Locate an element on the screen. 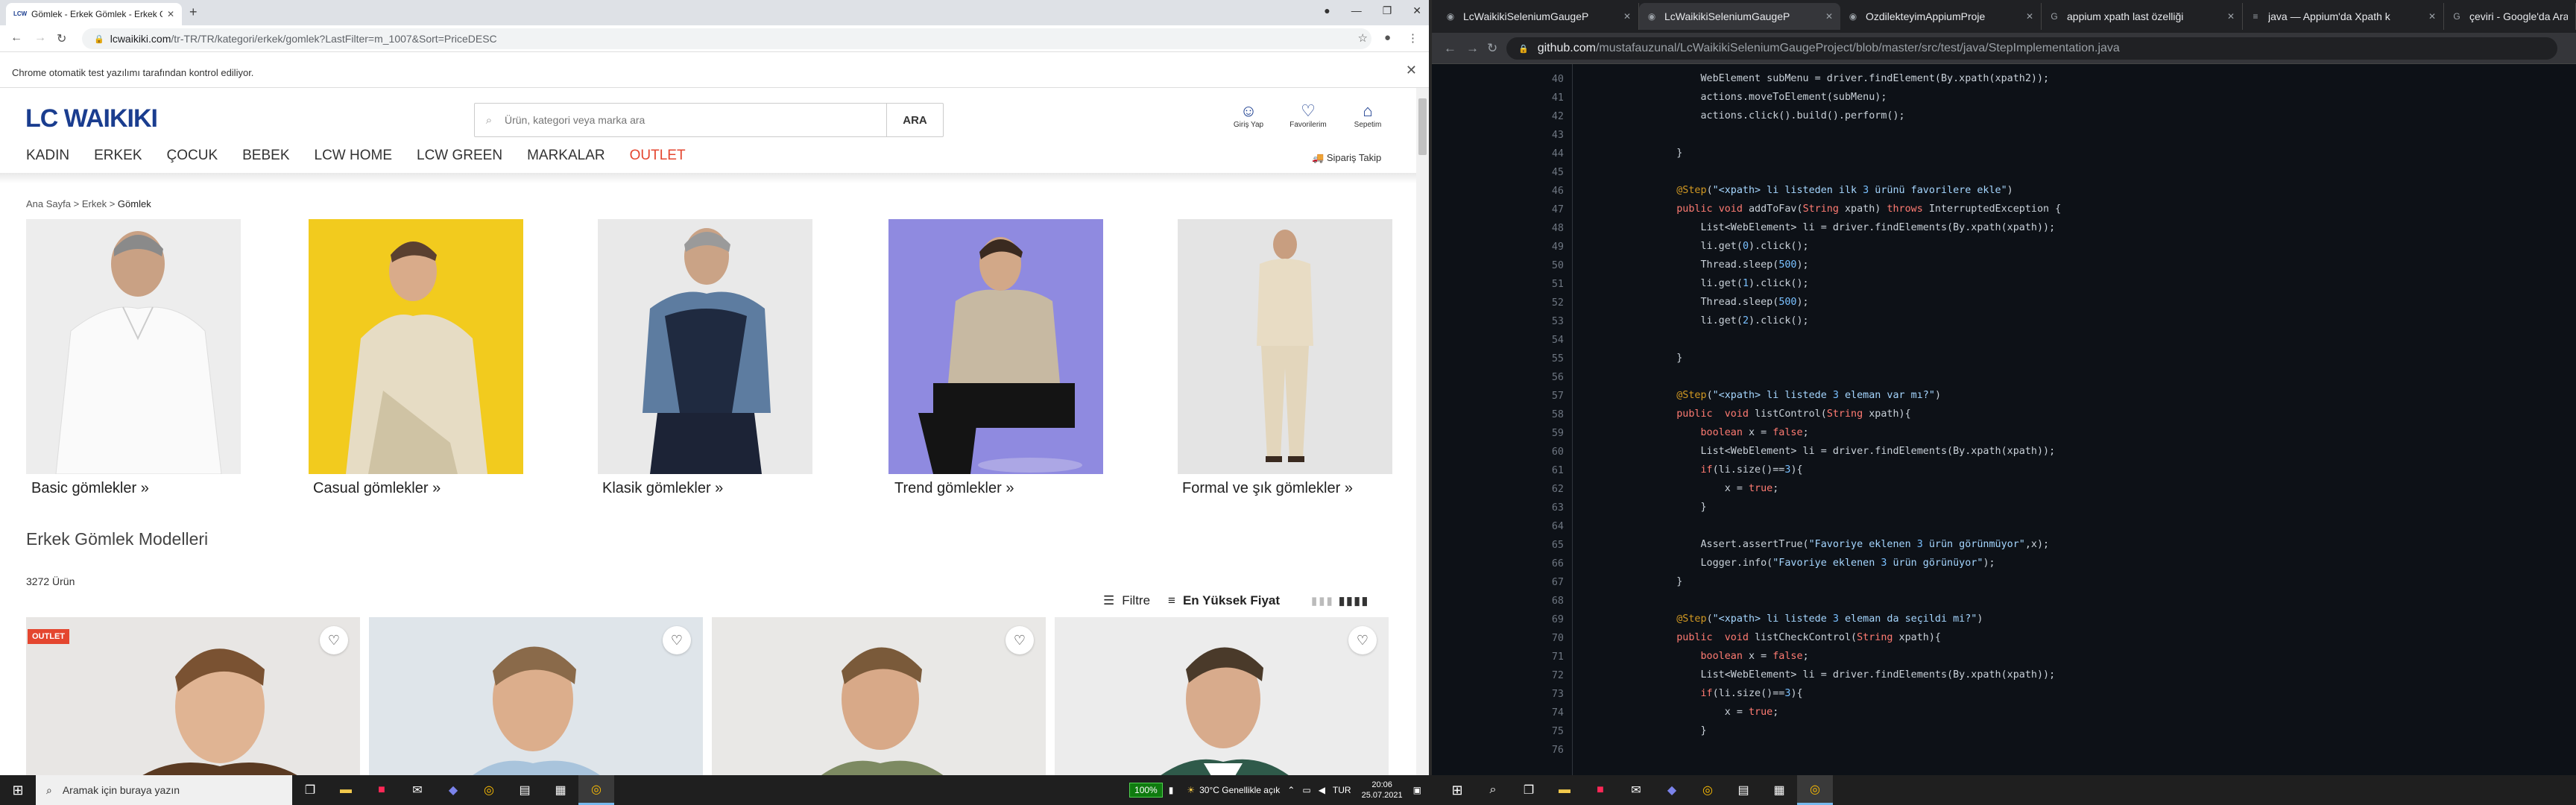 Image resolution: width=2576 pixels, height=805 pixels. language-indicator: TUR is located at coordinates (1342, 790).